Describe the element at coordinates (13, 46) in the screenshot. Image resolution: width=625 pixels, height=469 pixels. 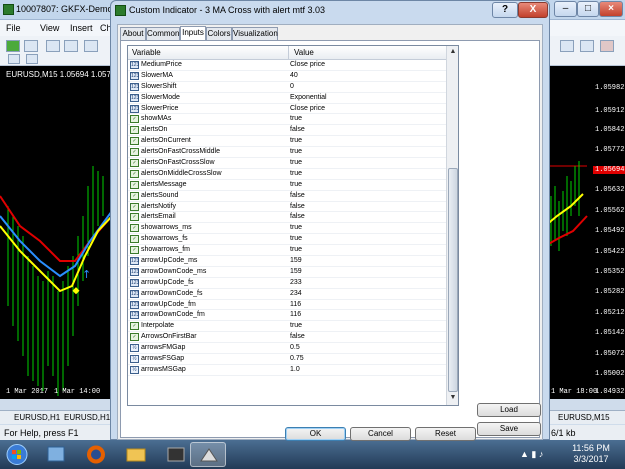
I see `new-order-icon` at that location.